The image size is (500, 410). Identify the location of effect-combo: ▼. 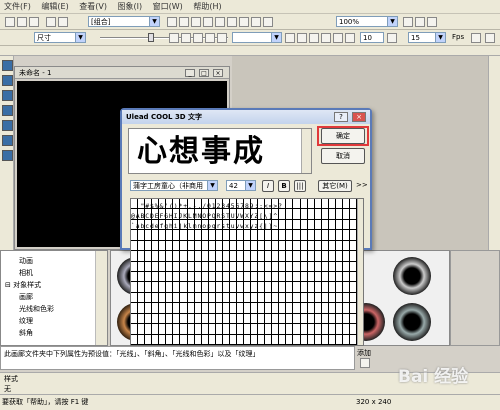
(257, 37).